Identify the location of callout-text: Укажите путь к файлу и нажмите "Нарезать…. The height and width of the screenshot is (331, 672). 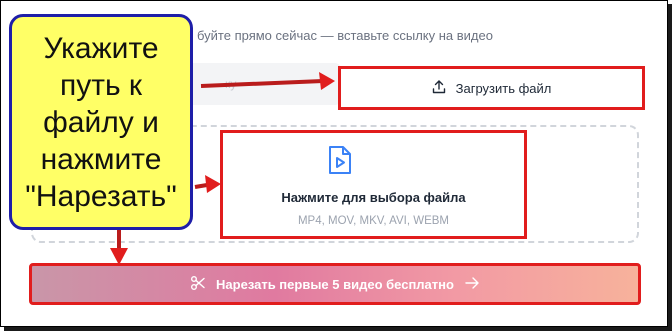
(101, 122).